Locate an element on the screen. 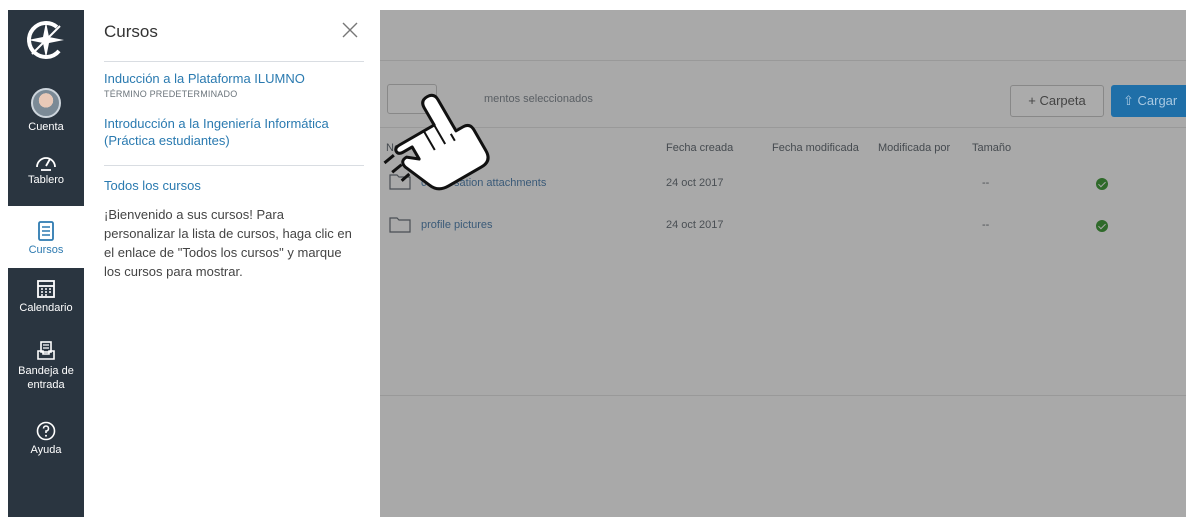  nav-item-label: Ayuda is located at coordinates (46, 450).